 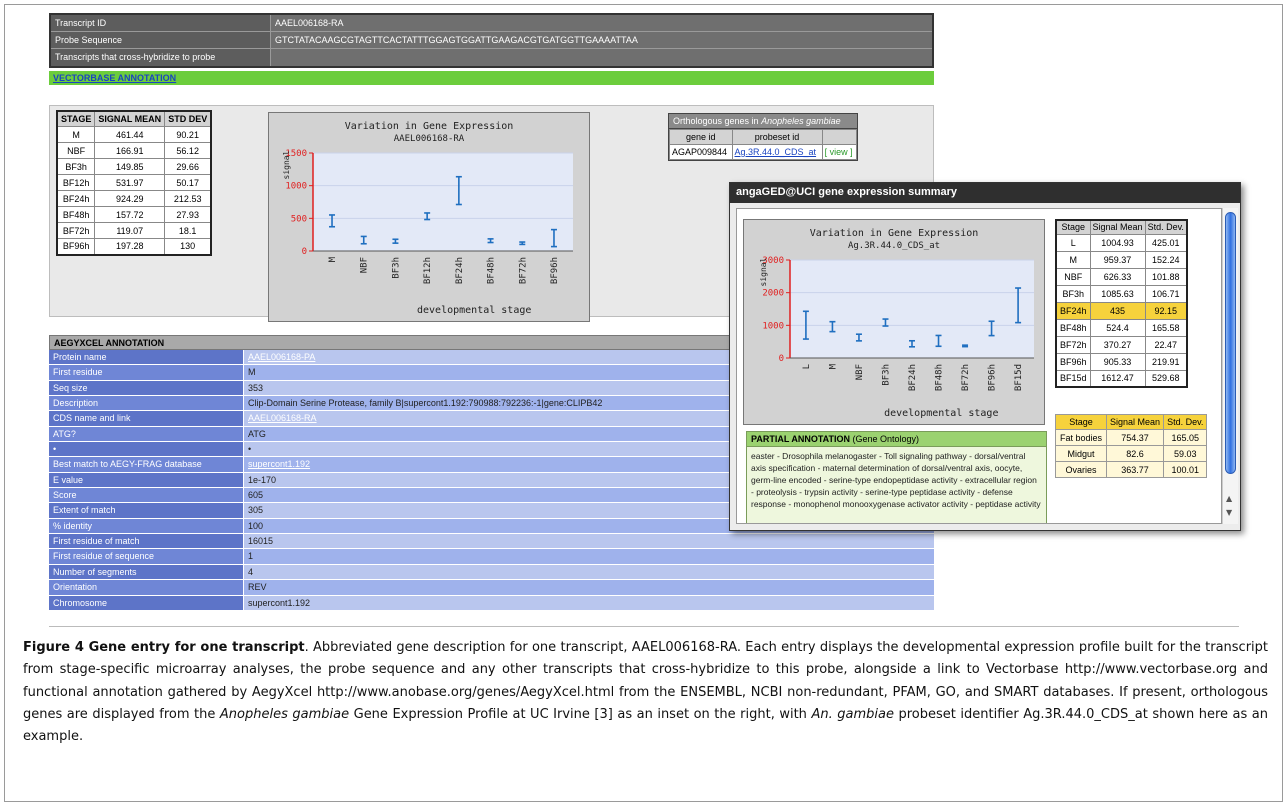 I want to click on figure-separator, so click(x=644, y=626).